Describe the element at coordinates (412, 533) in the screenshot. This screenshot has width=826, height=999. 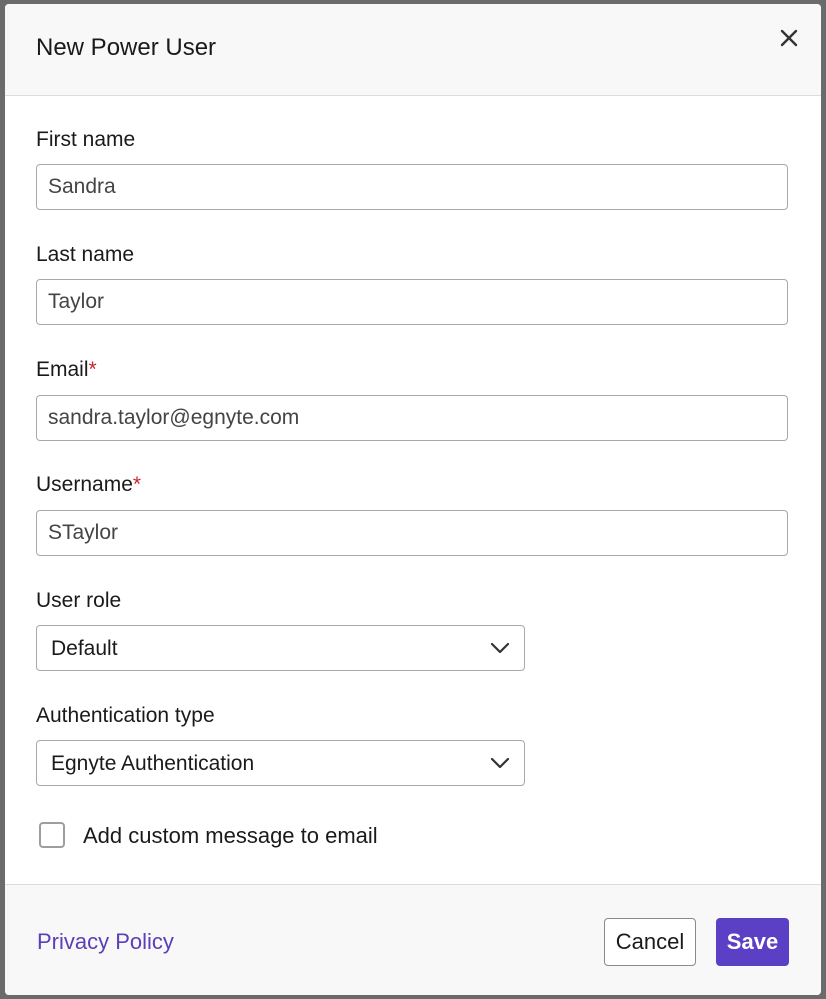
I see `username-field` at that location.